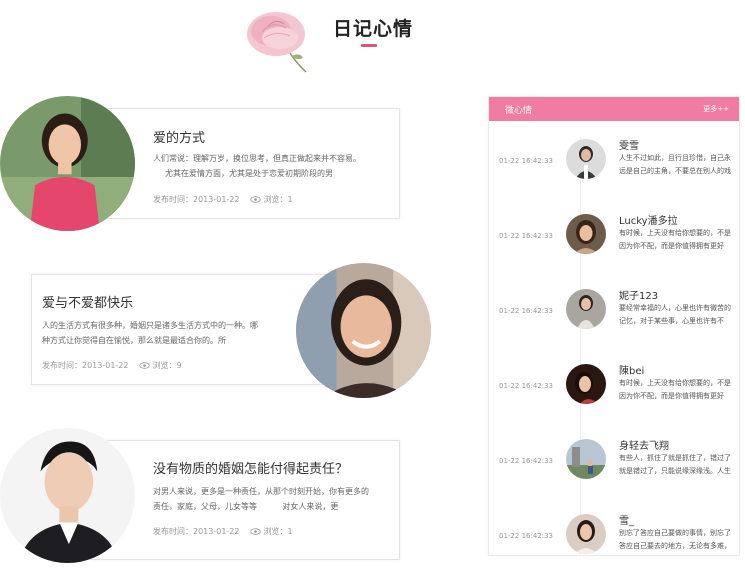 The height and width of the screenshot is (571, 745). Describe the element at coordinates (675, 314) in the screenshot. I see `mood-text: 要经常幸福的人，心里也许有微苦的 记忆，对于某些事，心里也许有不` at that location.